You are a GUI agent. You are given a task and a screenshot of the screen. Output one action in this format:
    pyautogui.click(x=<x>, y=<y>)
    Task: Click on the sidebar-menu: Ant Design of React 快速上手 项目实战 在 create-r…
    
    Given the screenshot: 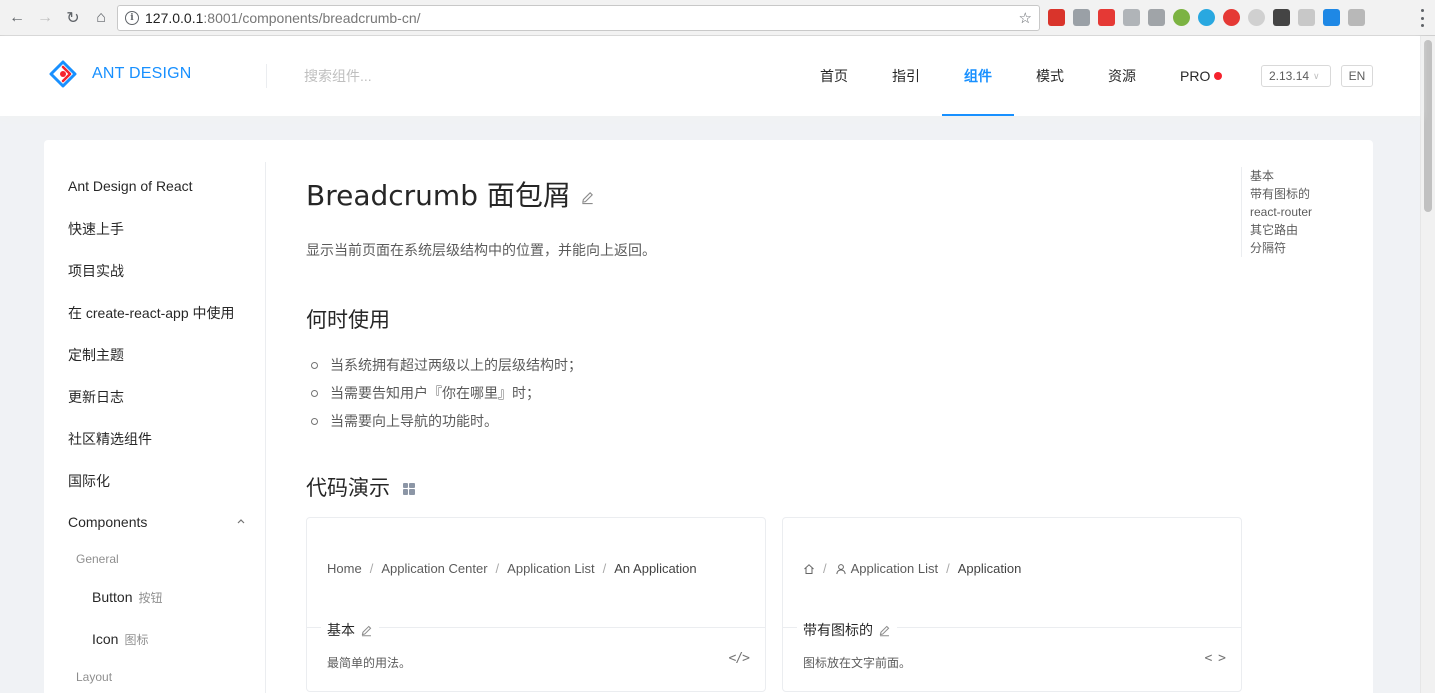 What is the action you would take?
    pyautogui.click(x=155, y=427)
    